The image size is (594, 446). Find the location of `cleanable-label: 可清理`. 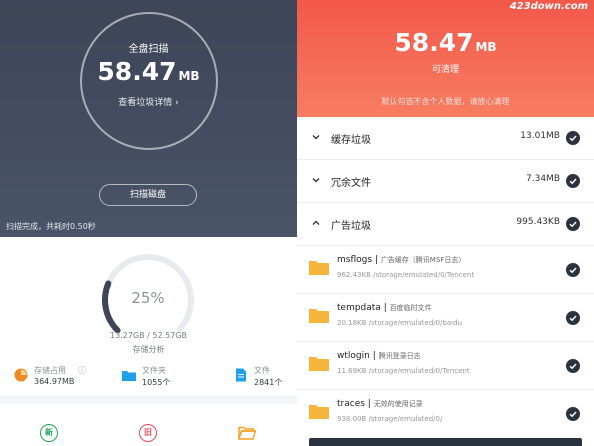

cleanable-label: 可清理 is located at coordinates (445, 70).